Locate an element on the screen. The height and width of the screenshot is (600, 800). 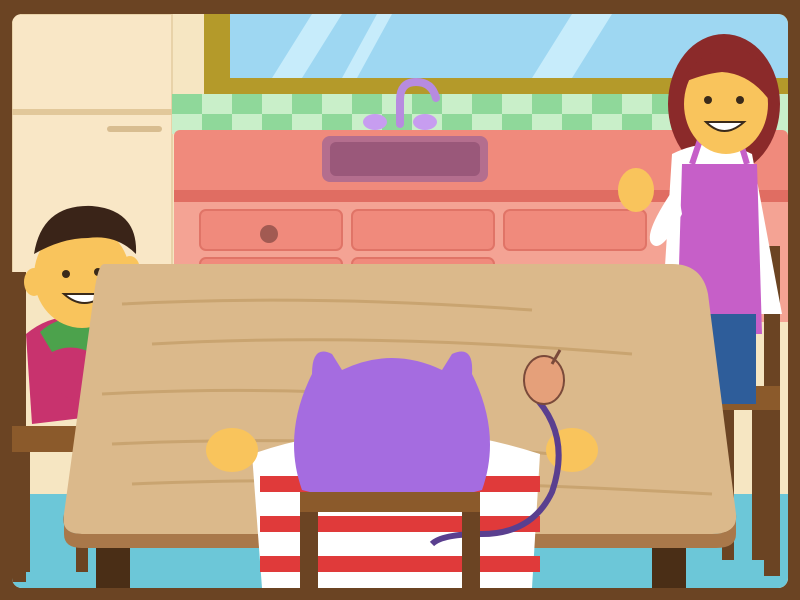
cat-hand-left is located at coordinates (232, 450).